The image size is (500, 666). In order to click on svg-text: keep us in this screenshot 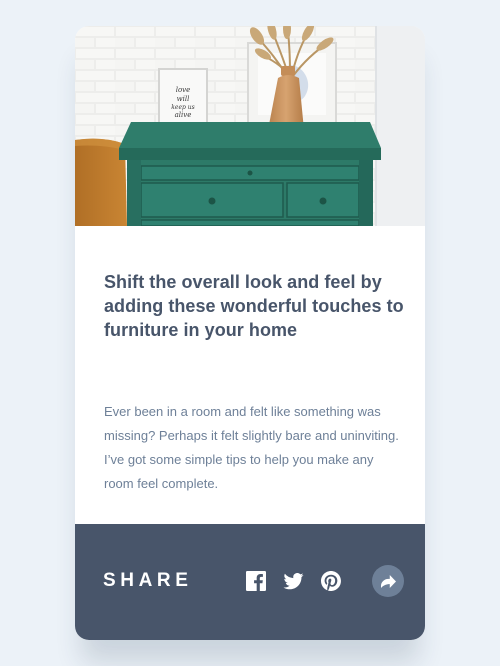, I will do `click(182, 107)`.